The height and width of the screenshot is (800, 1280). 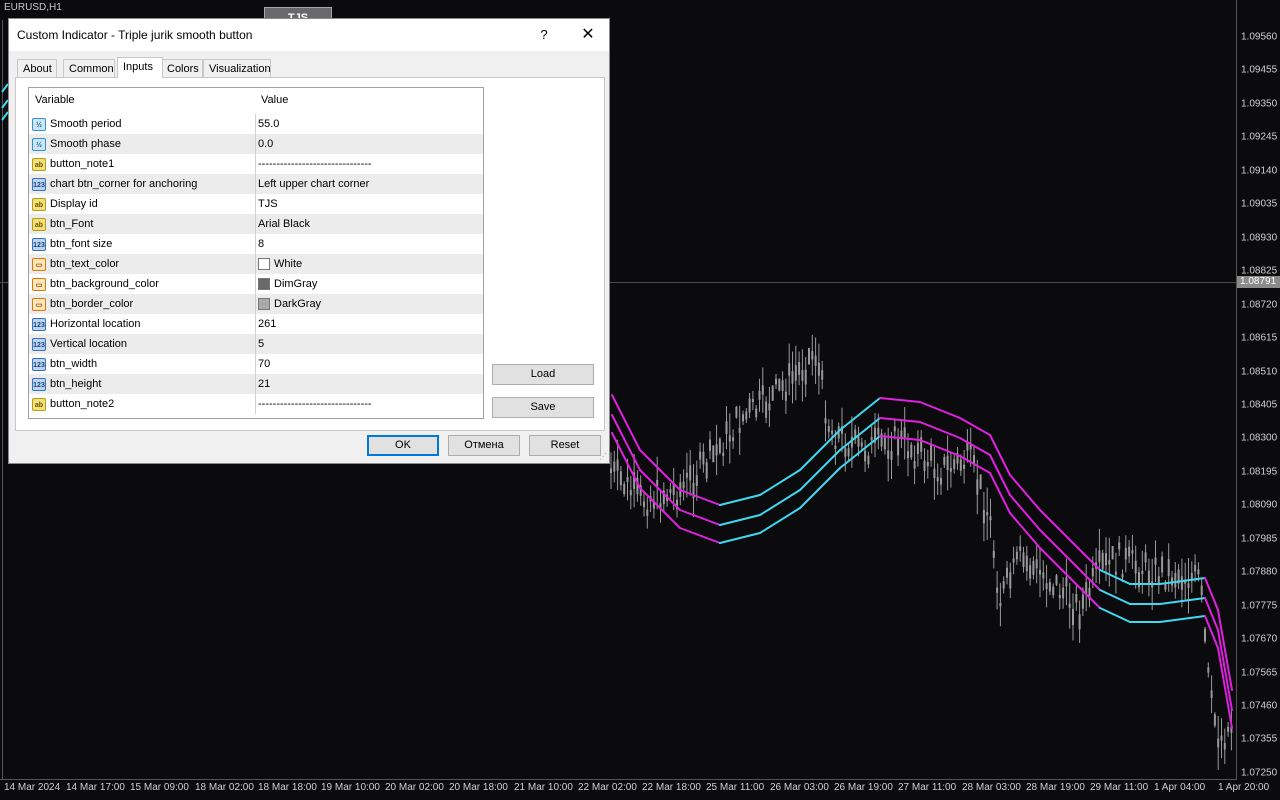 I want to click on close-icon: ✕, so click(x=588, y=35).